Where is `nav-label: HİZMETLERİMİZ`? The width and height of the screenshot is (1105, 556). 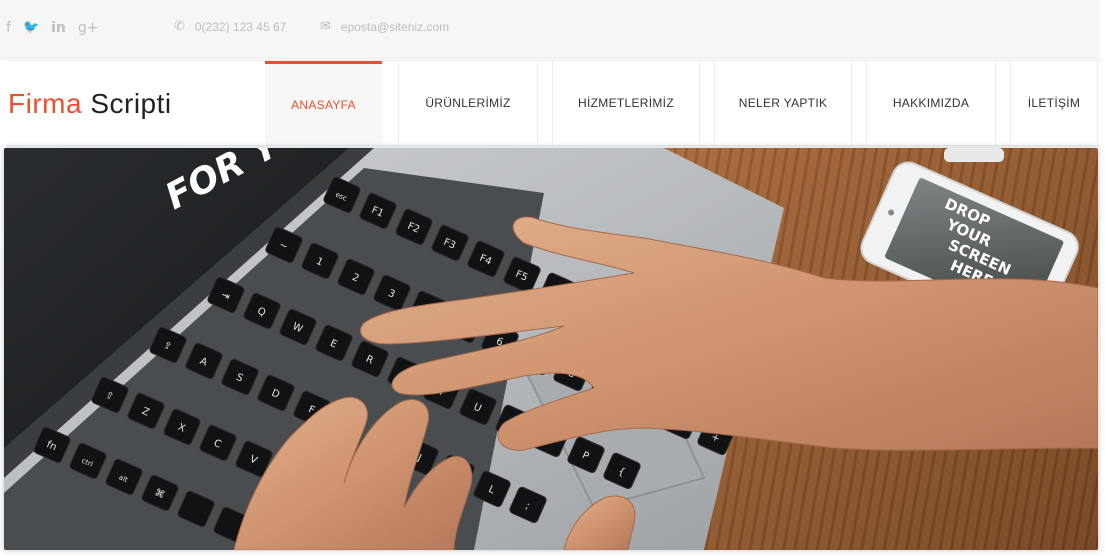 nav-label: HİZMETLERİMİZ is located at coordinates (626, 103).